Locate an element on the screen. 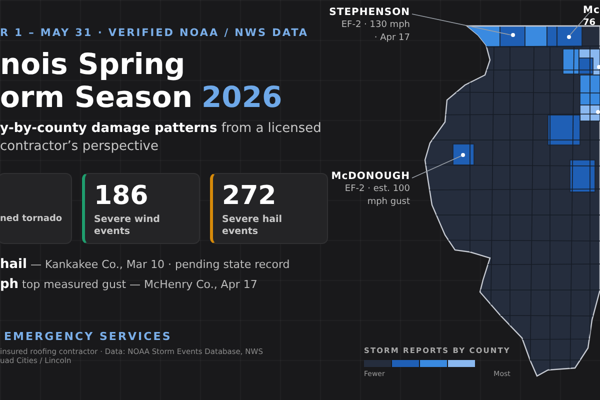 The image size is (600, 400). page-title: orm Season is located at coordinates (96, 97).